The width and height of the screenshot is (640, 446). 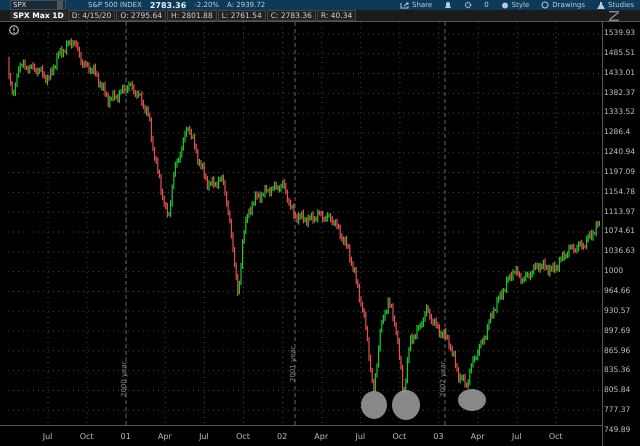 What do you see at coordinates (14, 30) in the screenshot?
I see `info-icon` at bounding box center [14, 30].